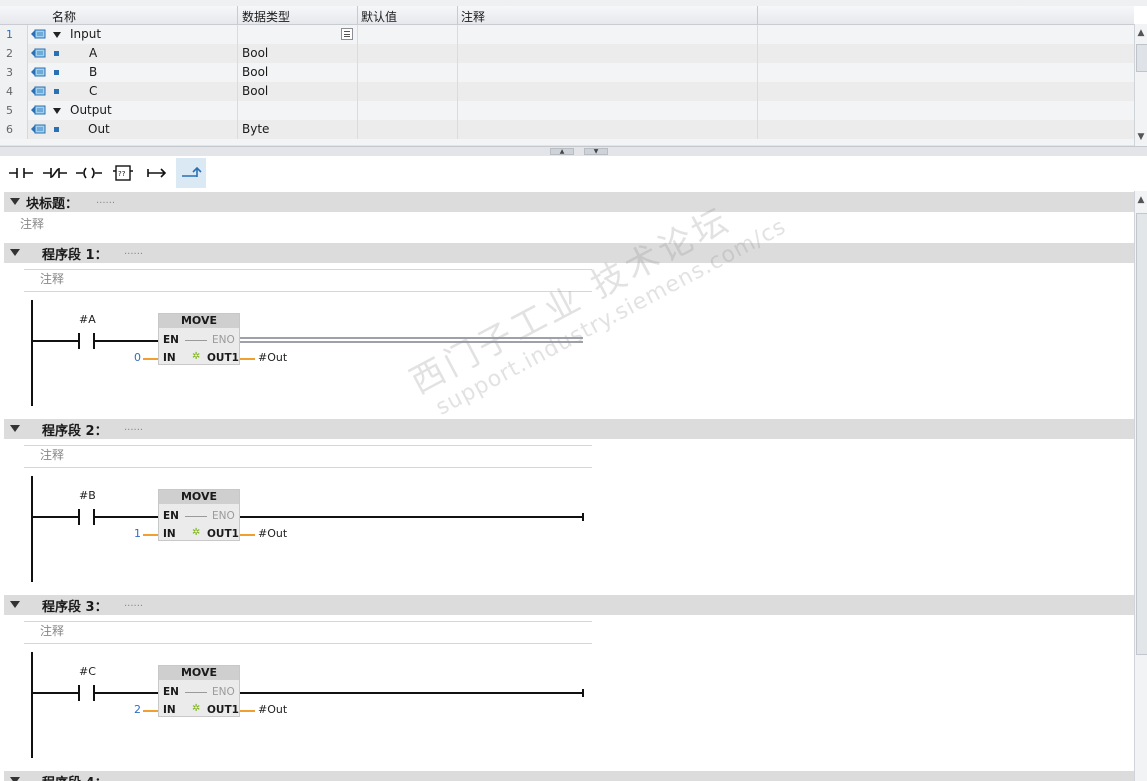 The width and height of the screenshot is (1147, 781). Describe the element at coordinates (91, 110) in the screenshot. I see `param-name: Output` at that location.